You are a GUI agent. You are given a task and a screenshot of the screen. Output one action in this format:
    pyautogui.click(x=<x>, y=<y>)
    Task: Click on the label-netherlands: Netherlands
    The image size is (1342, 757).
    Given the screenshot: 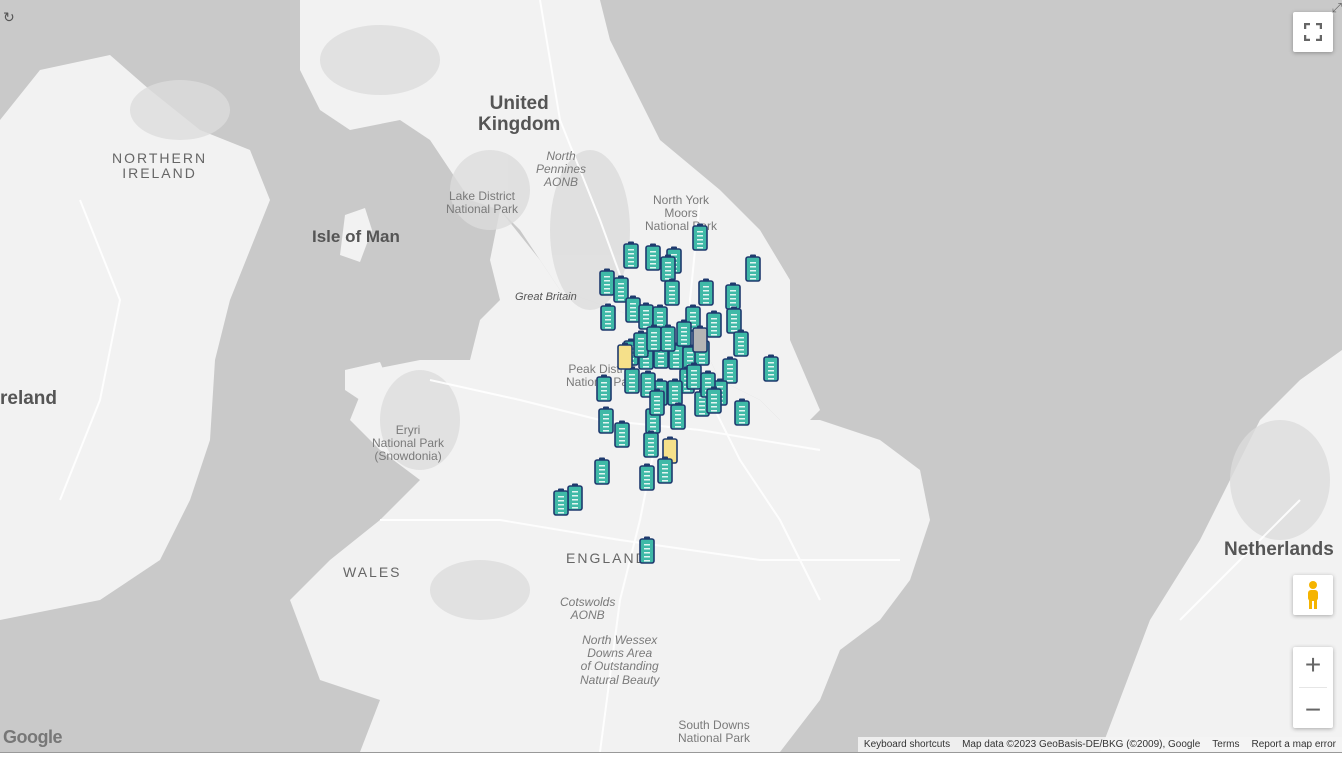 What is the action you would take?
    pyautogui.click(x=1279, y=549)
    